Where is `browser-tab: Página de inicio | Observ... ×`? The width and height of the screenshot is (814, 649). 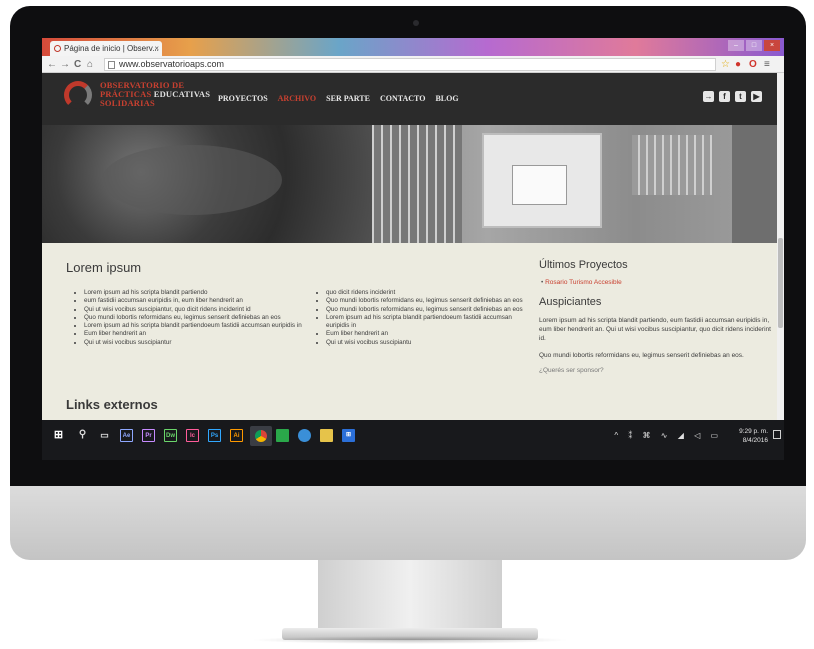
browser-tab: Página de inicio | Observ... × is located at coordinates (106, 48).